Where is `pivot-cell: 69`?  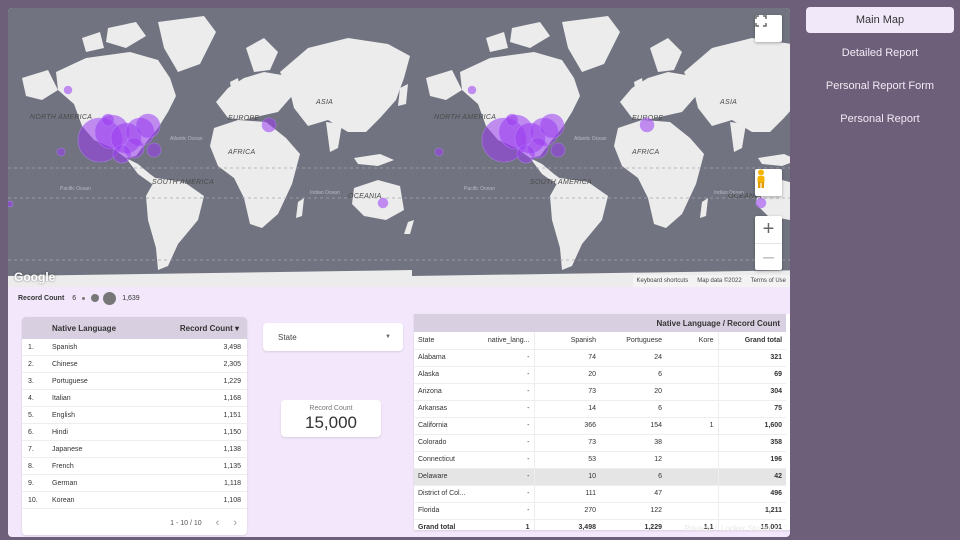 pivot-cell: 69 is located at coordinates (752, 375).